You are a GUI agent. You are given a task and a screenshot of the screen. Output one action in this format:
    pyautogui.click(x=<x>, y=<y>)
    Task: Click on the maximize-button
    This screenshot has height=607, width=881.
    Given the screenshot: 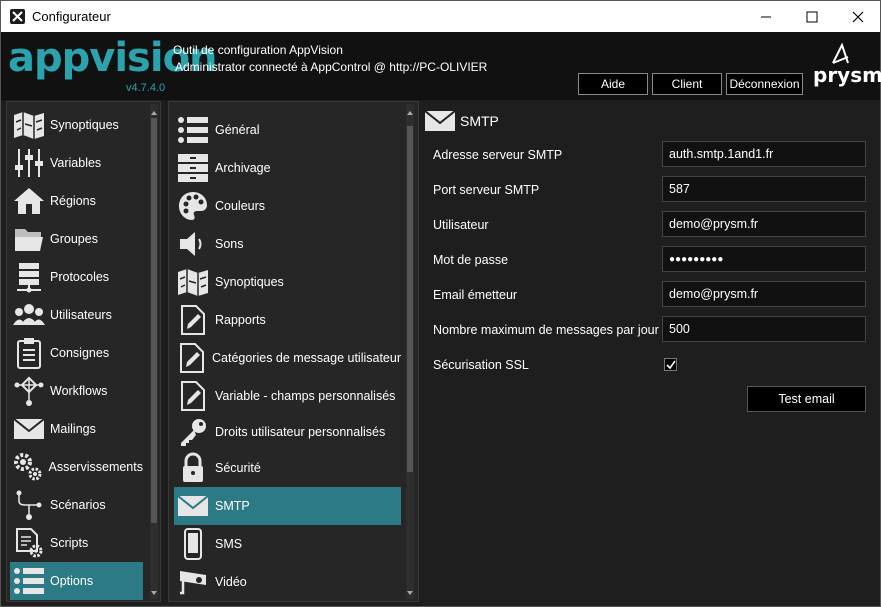 What is the action you would take?
    pyautogui.click(x=812, y=16)
    